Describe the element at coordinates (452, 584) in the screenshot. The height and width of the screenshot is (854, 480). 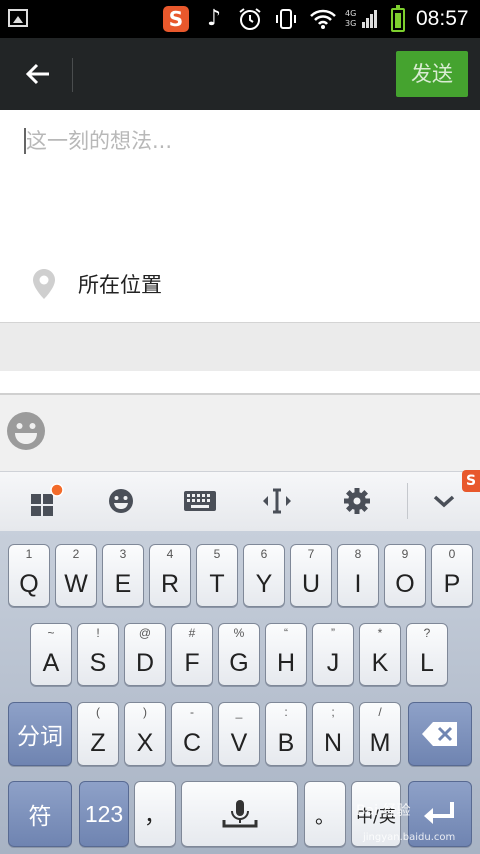
I see `key-label: P` at that location.